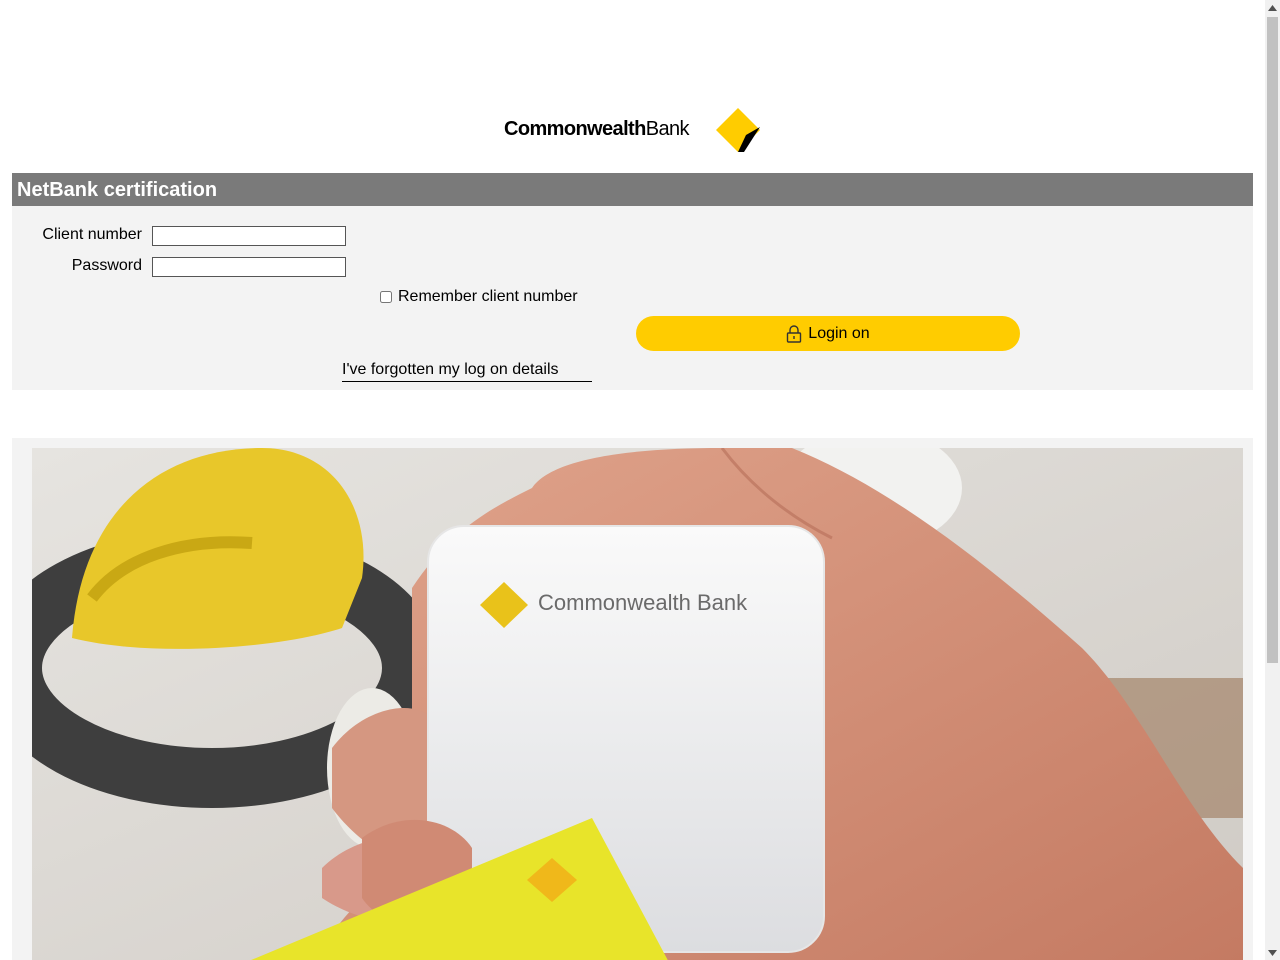 This screenshot has height=960, width=1280. Describe the element at coordinates (117, 190) in the screenshot. I see `page-title: NetBank certification` at that location.